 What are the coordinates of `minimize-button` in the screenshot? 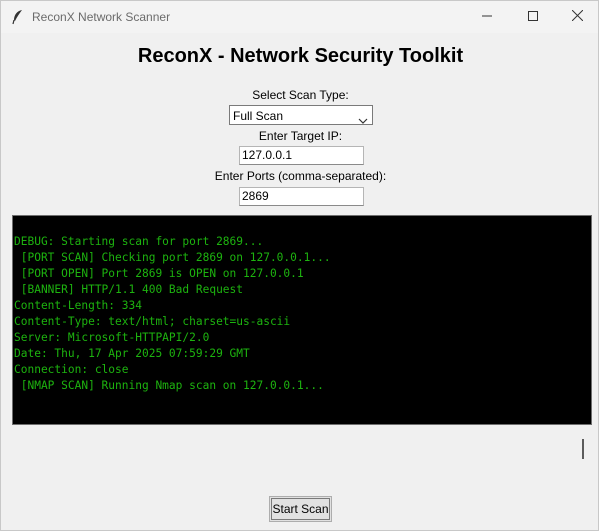 It's located at (487, 17).